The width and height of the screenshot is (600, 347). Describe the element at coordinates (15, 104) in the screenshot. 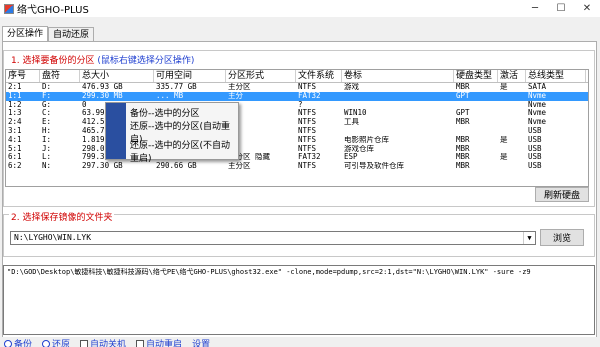

I see `table-cell: 1:2` at that location.